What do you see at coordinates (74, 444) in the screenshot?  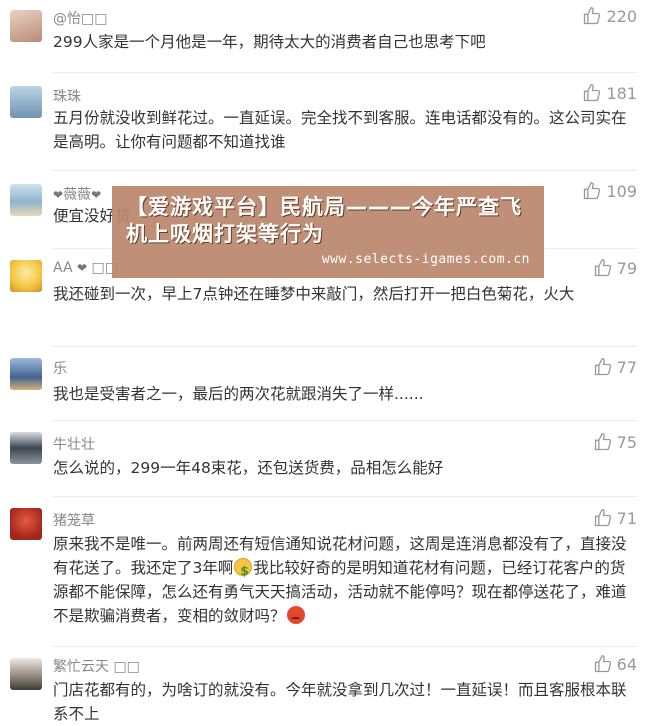 I see `username: 牛壮壮` at bounding box center [74, 444].